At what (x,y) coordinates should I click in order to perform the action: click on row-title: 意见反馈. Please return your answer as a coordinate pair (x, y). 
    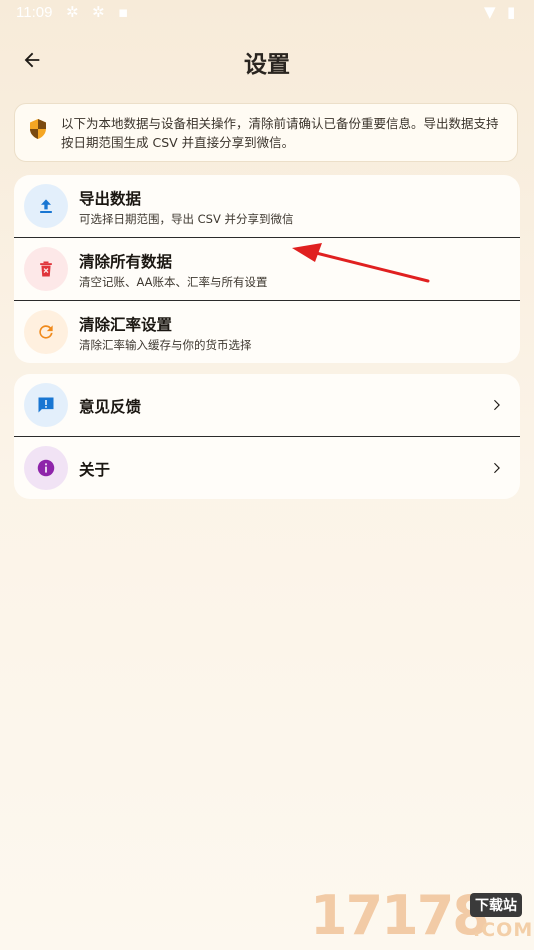
    Looking at the image, I should click on (110, 407).